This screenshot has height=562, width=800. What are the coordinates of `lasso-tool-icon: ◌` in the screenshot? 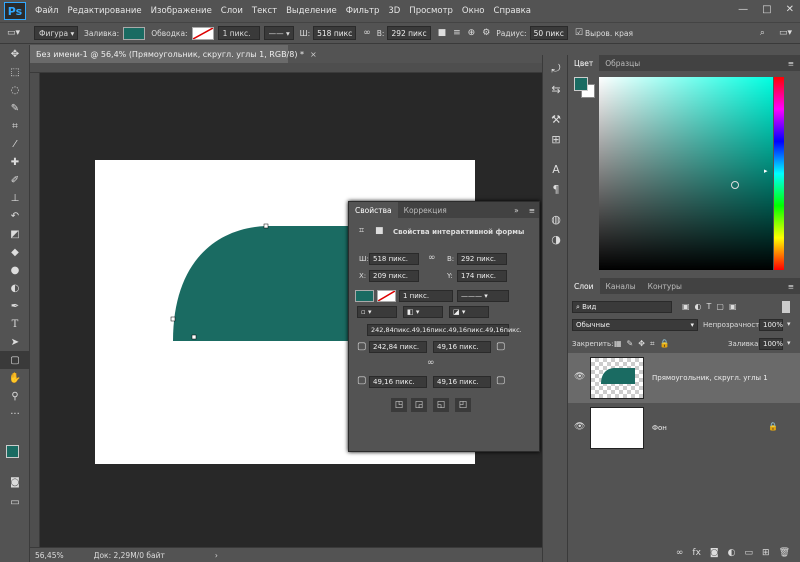 It's located at (15, 90).